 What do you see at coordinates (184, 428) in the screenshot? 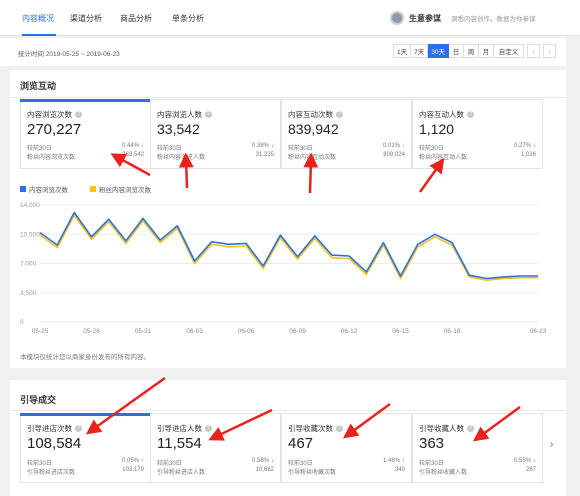
I see `metric-title: 引导进店人数?` at bounding box center [184, 428].